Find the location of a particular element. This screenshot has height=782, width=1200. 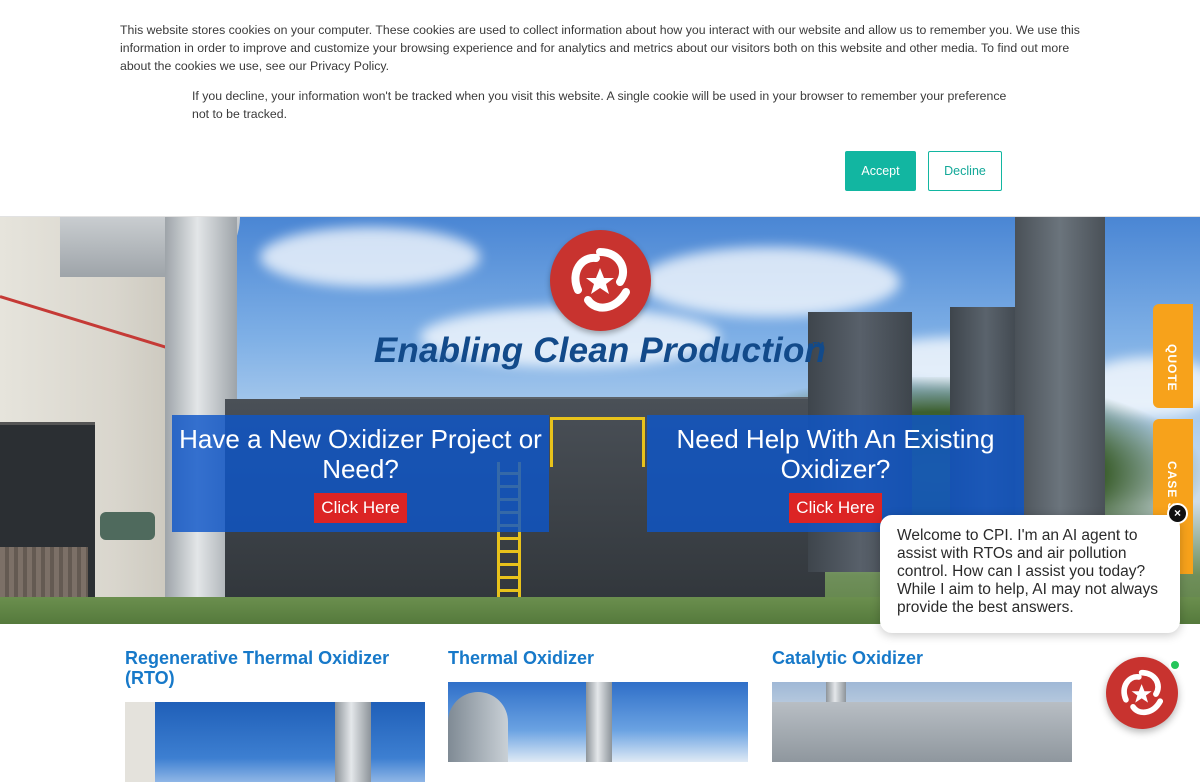

equipment-graphic is located at coordinates (922, 732).